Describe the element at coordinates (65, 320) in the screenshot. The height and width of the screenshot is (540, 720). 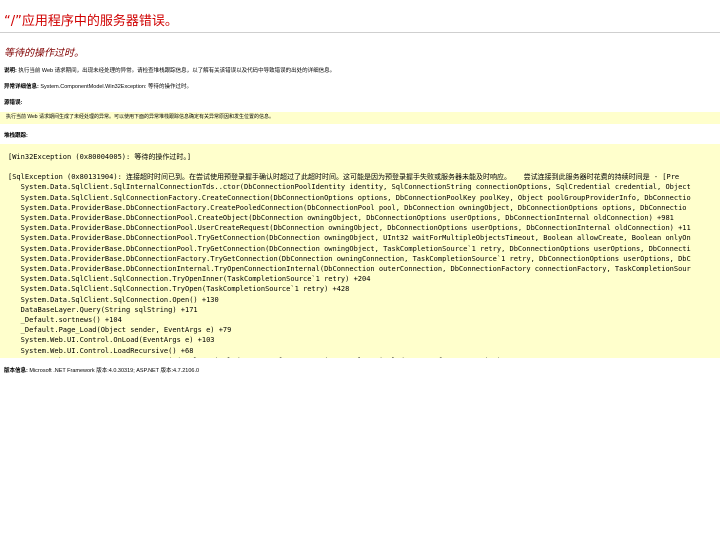
I see `stack-trace-line: _Default.sortnews() +104` at that location.